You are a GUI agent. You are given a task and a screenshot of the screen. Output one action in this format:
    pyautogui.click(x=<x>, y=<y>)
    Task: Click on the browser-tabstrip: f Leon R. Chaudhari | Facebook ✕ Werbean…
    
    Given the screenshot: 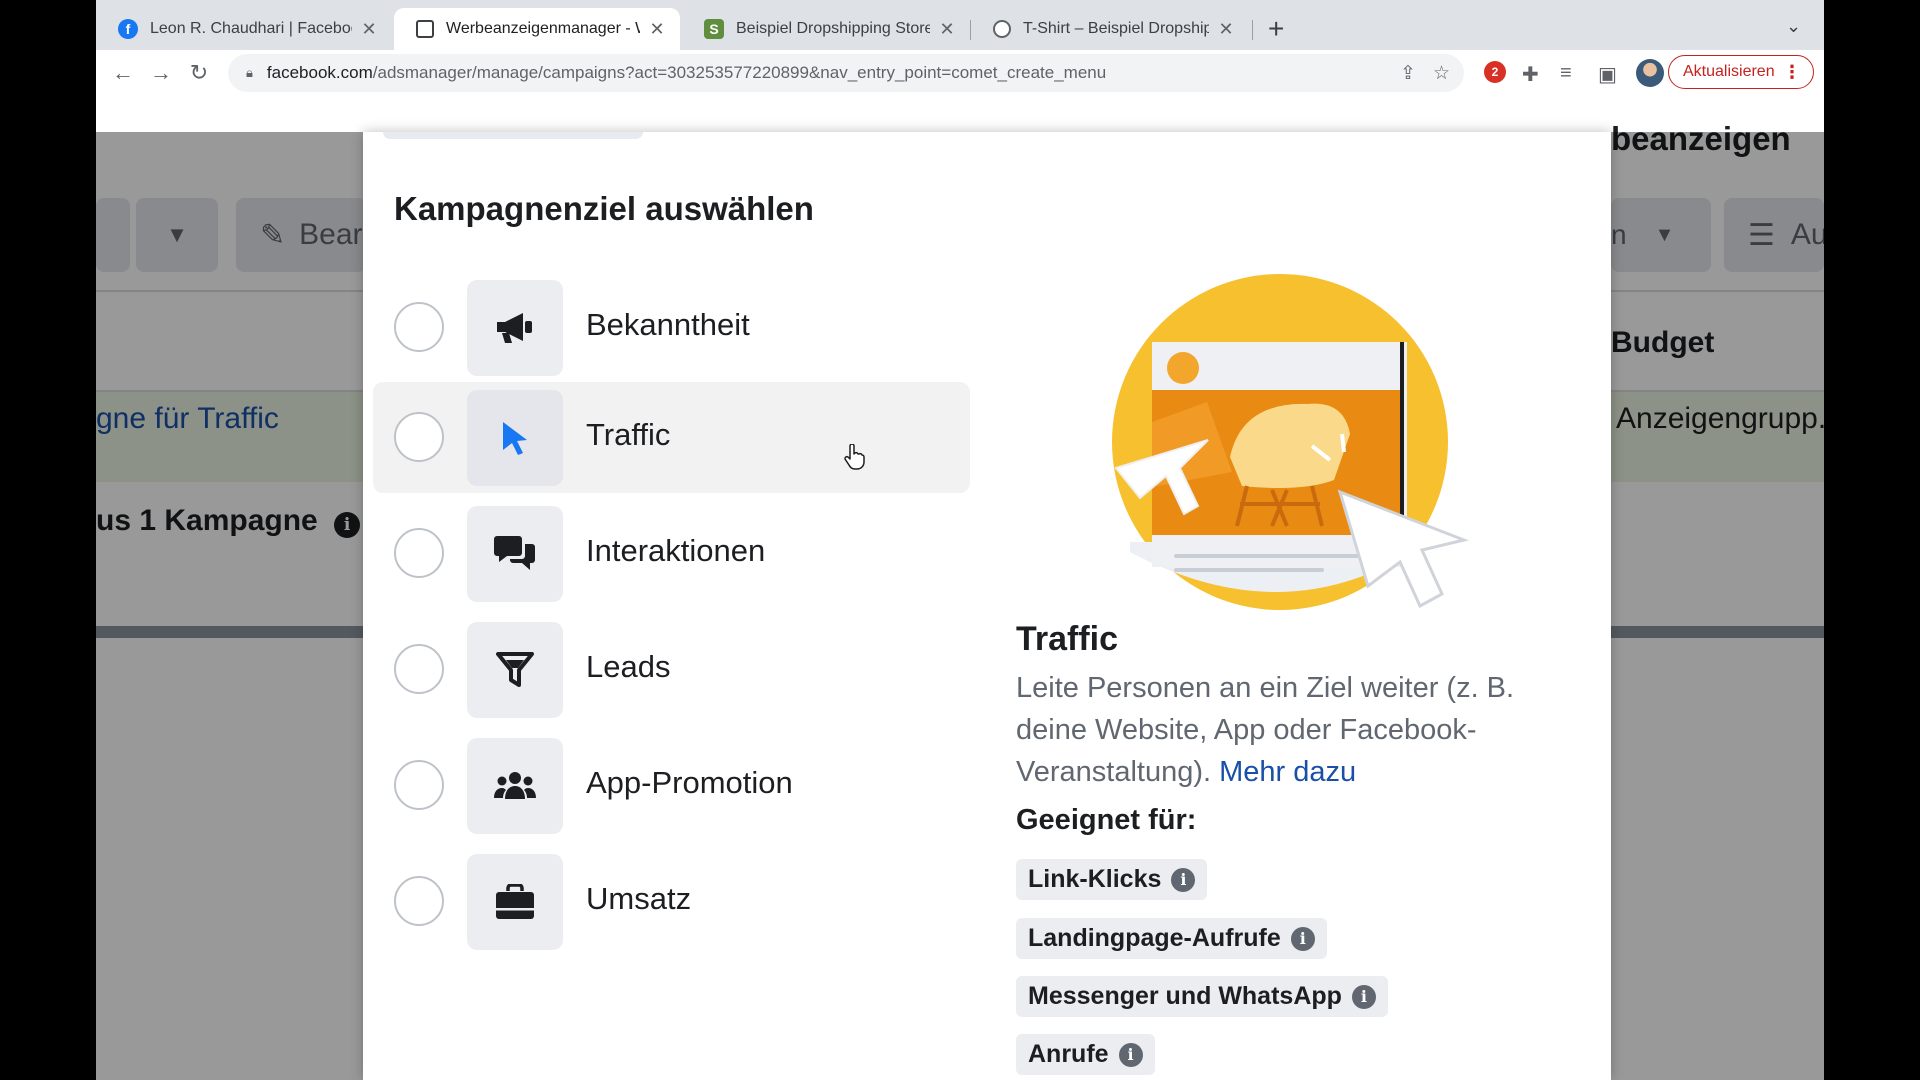 What is the action you would take?
    pyautogui.click(x=960, y=25)
    